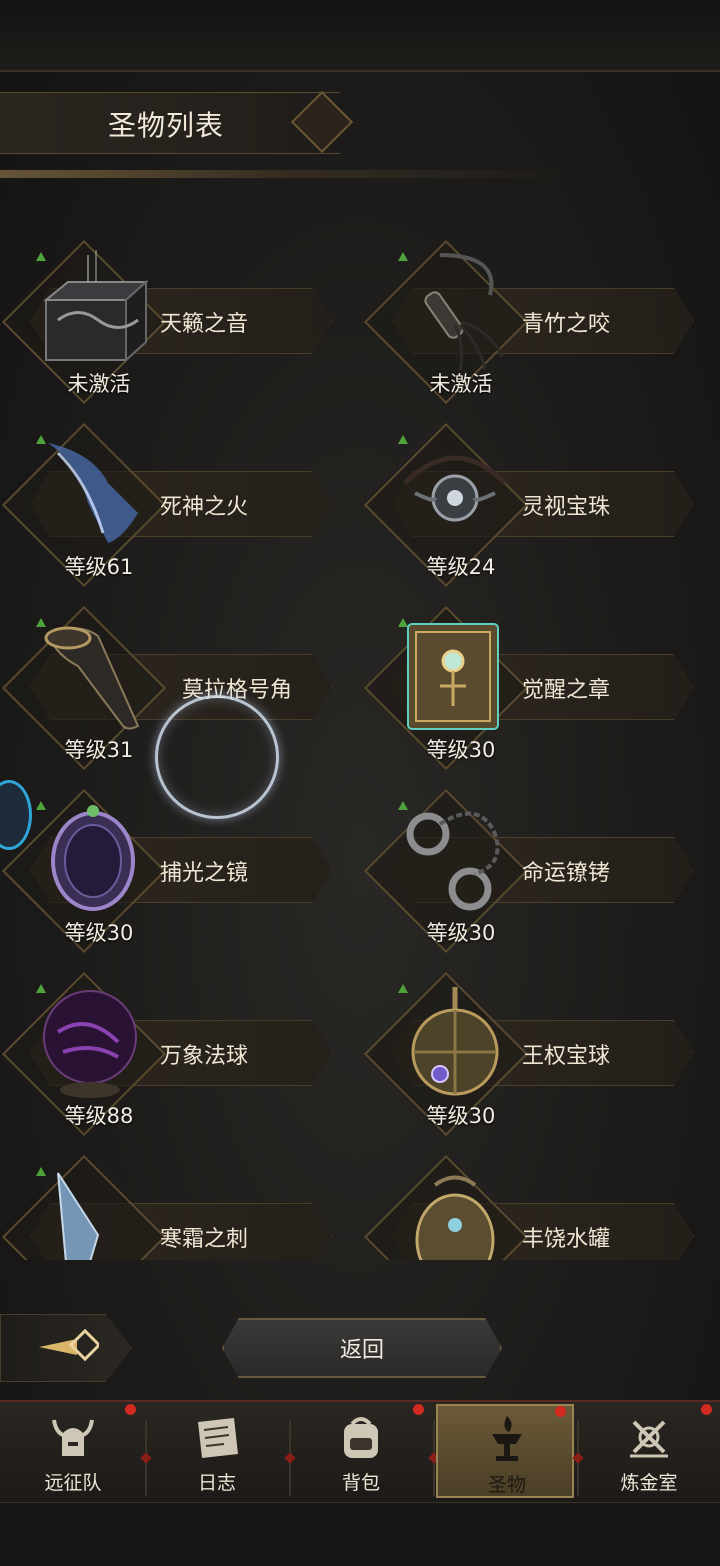  Describe the element at coordinates (78, 1216) in the screenshot. I see `ice-shard-icon` at that location.